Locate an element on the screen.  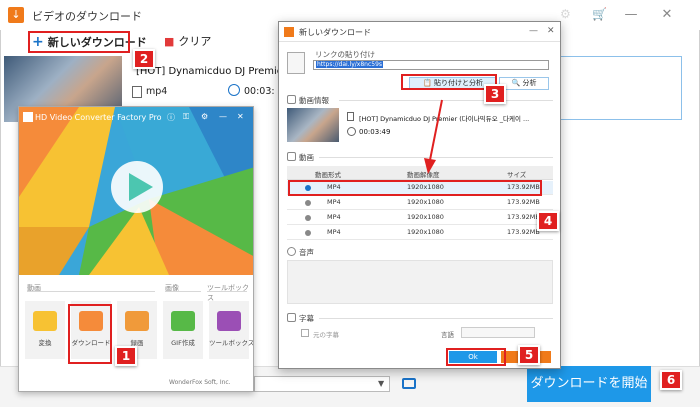
video-section-label: 動画 is located at coordinates (306, 157).